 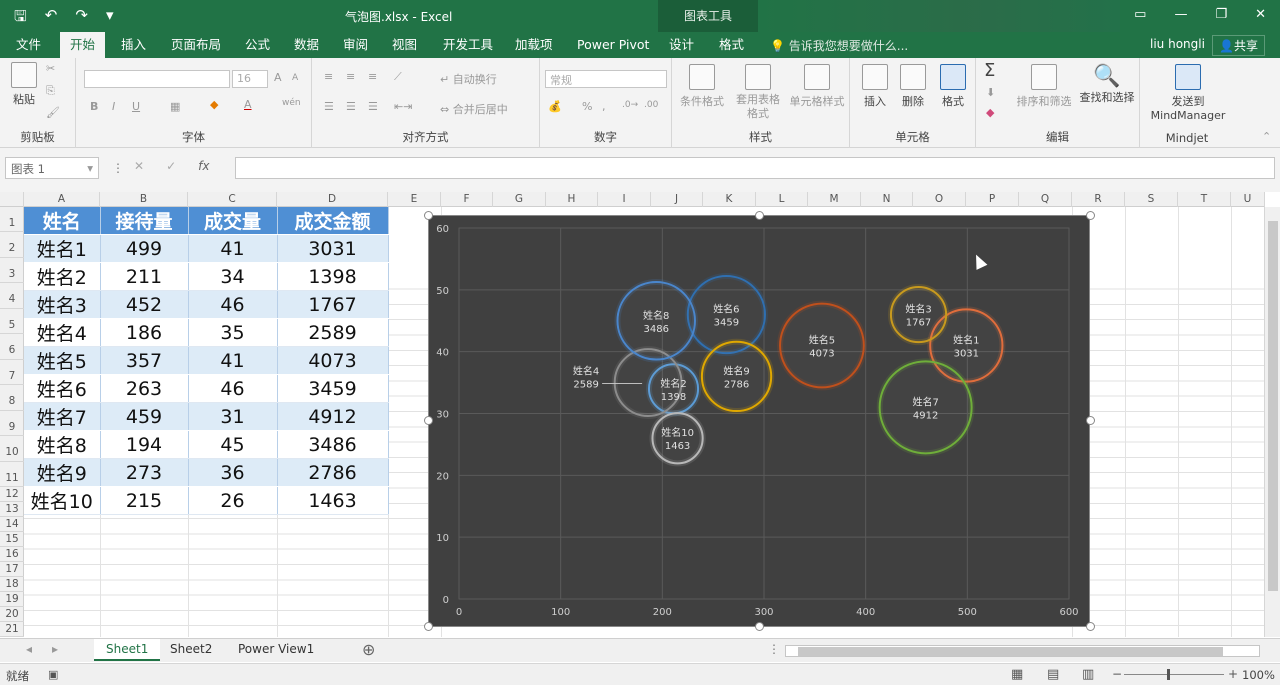 I want to click on table-cell: 姓名8, so click(x=62, y=444).